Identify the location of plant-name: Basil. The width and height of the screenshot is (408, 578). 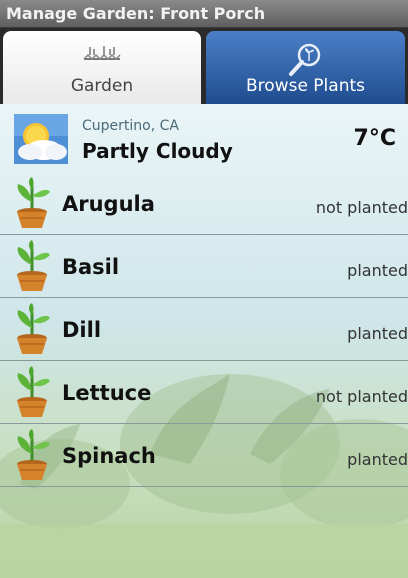
(91, 267).